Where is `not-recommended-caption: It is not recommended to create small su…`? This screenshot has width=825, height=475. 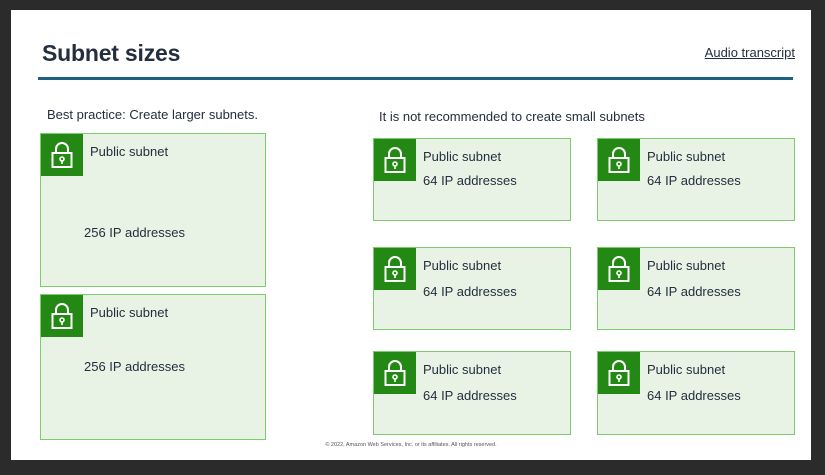 not-recommended-caption: It is not recommended to create small su… is located at coordinates (512, 116).